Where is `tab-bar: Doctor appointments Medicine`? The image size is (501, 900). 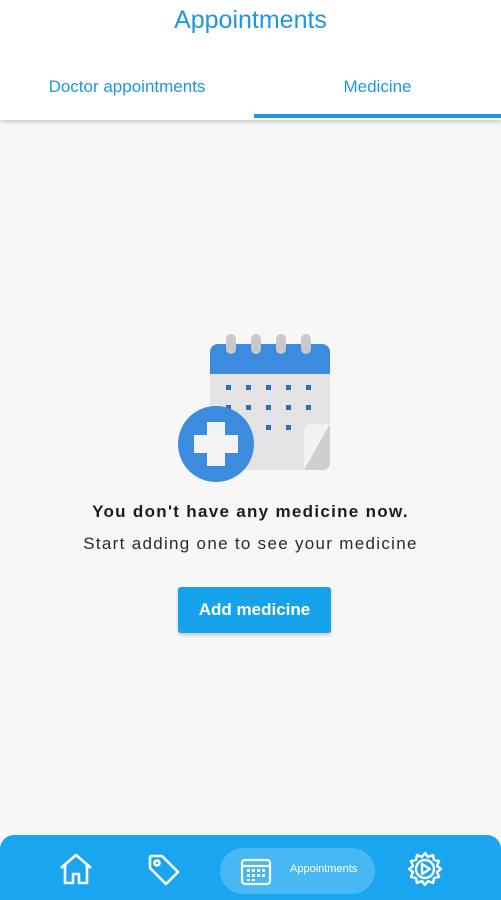 tab-bar: Doctor appointments Medicine is located at coordinates (250, 91).